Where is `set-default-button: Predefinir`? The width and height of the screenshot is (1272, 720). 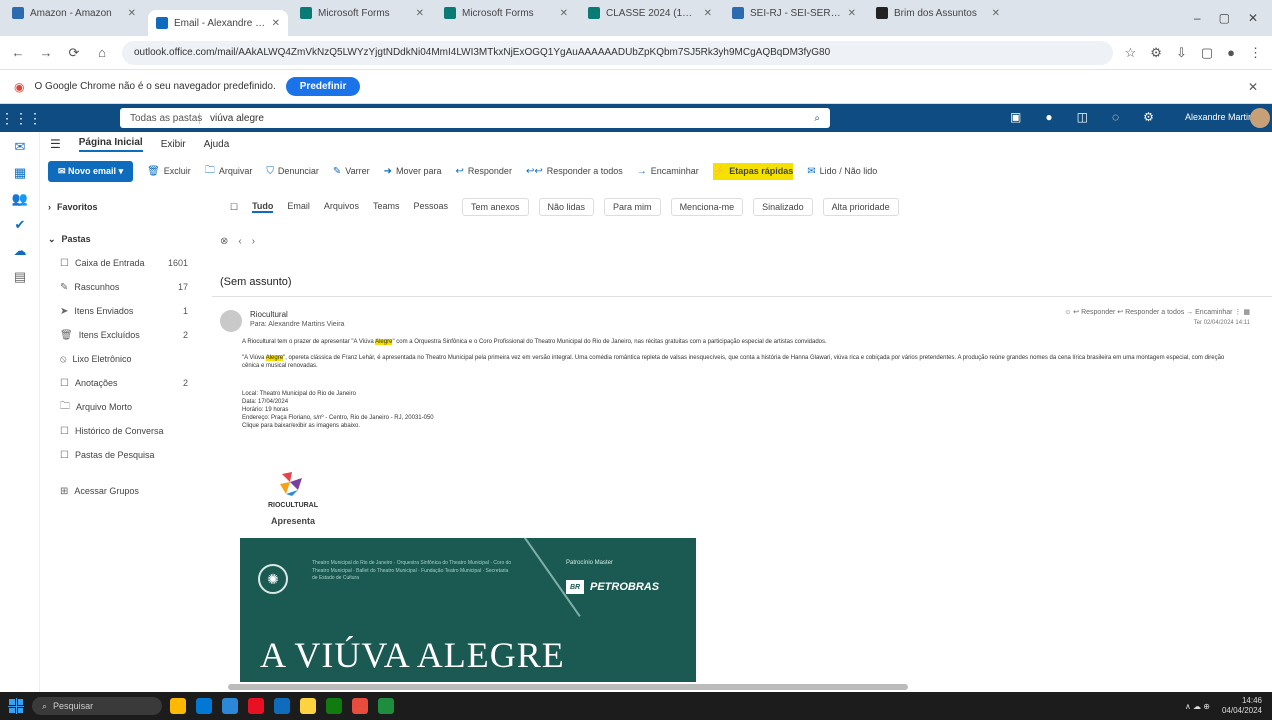 set-default-button: Predefinir is located at coordinates (323, 86).